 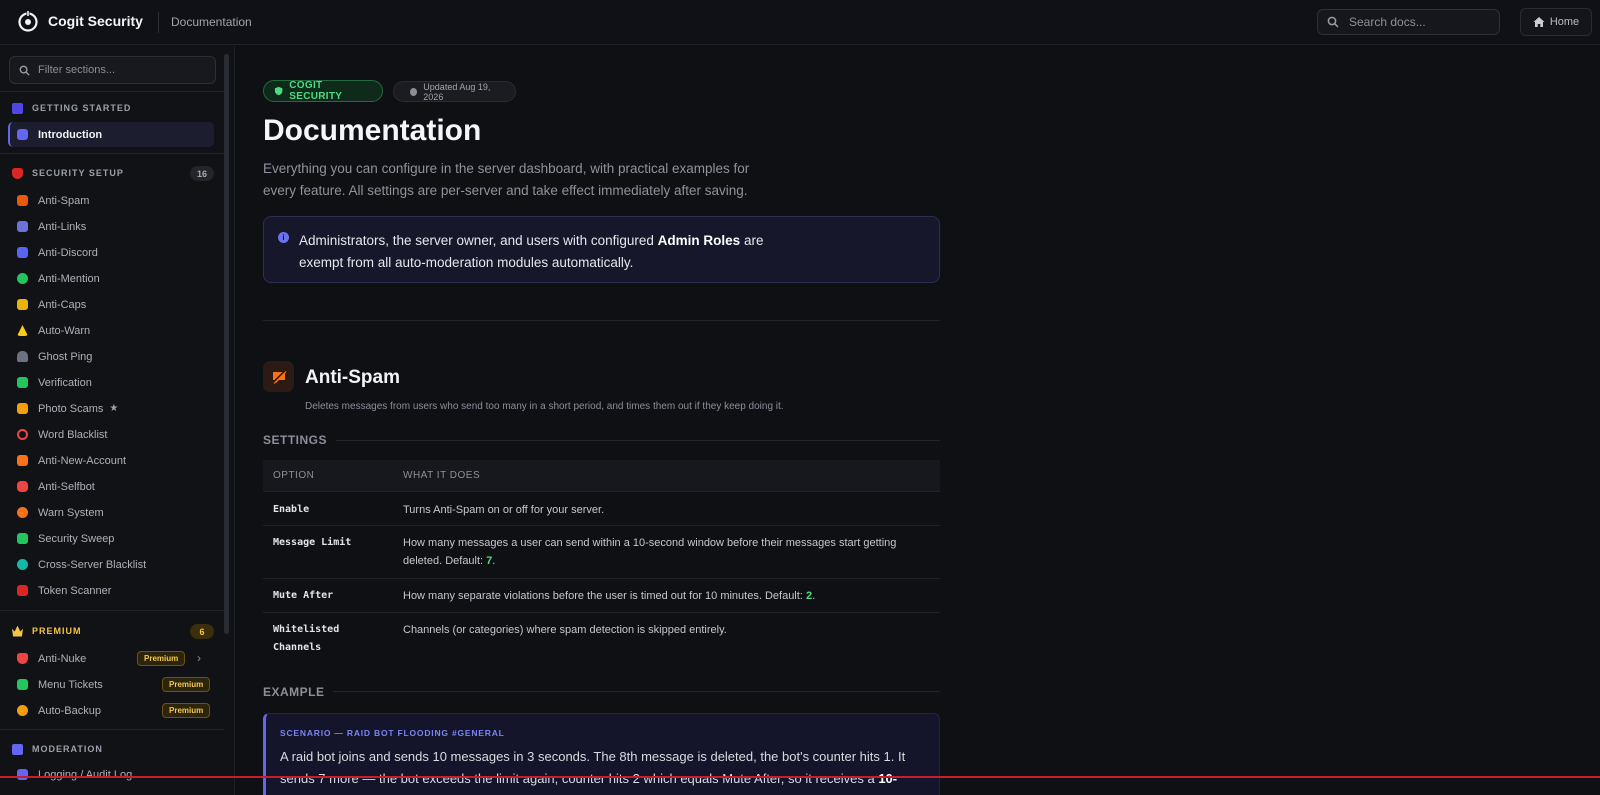 What do you see at coordinates (111, 434) in the screenshot?
I see `sidebar-item-word-blacklist: Word Blacklist` at bounding box center [111, 434].